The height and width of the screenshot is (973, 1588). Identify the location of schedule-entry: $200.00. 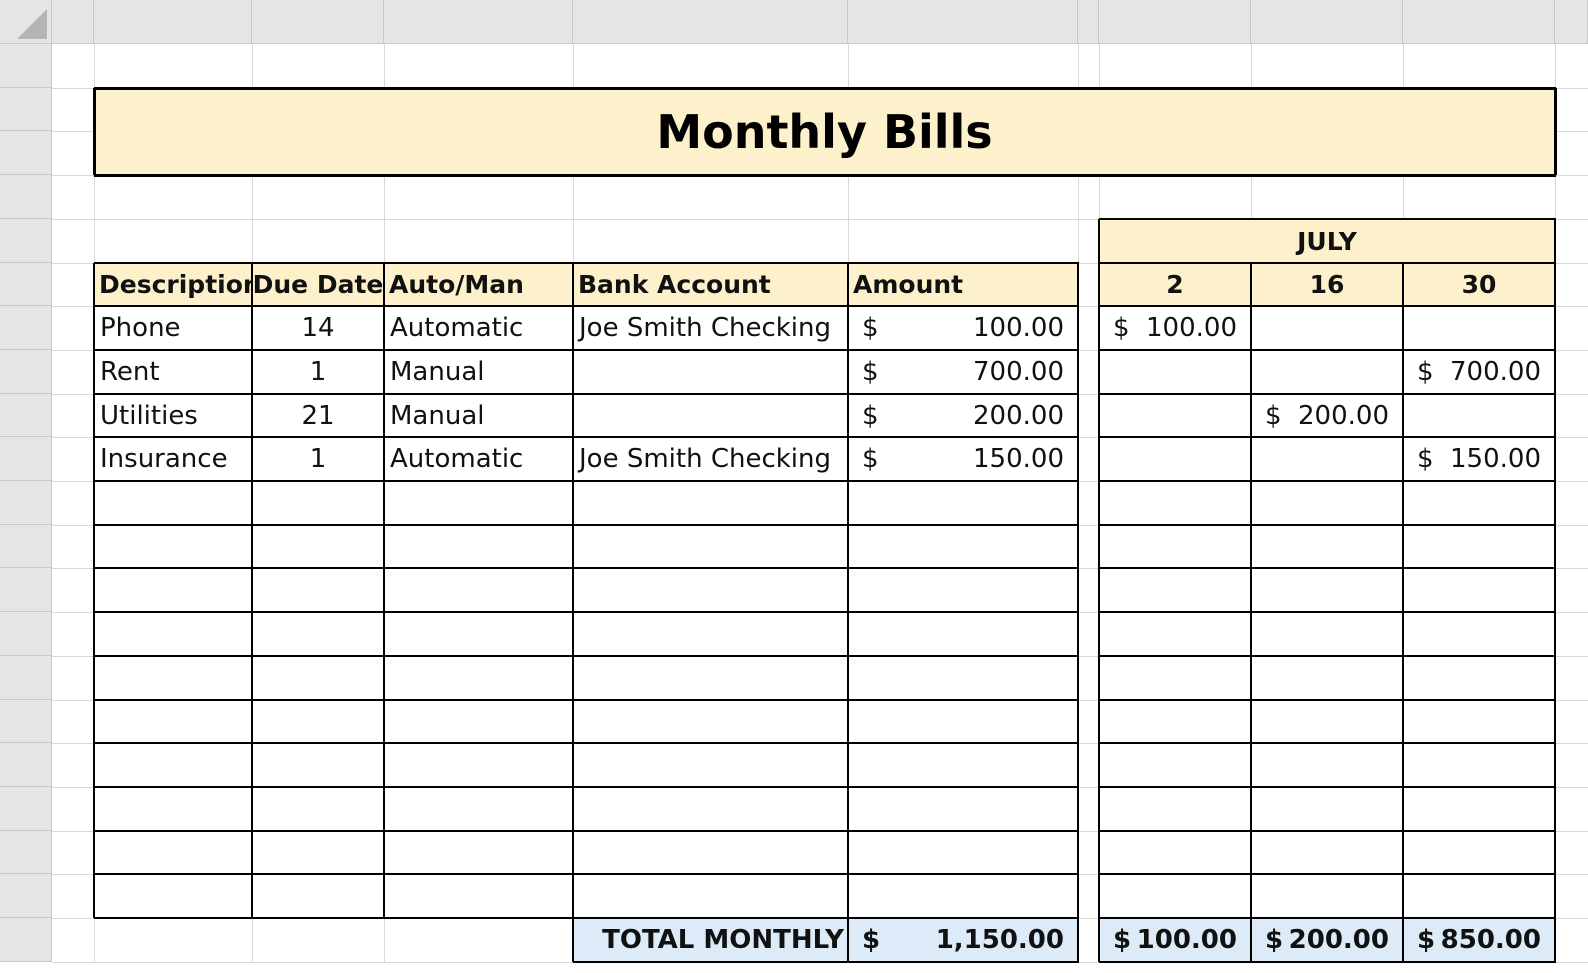
(1327, 415).